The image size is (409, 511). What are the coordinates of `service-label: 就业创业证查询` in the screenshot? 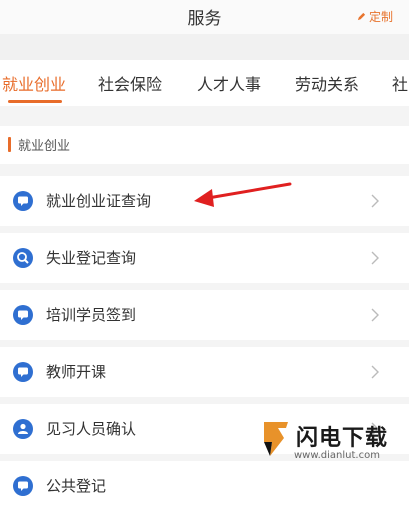 It's located at (99, 201).